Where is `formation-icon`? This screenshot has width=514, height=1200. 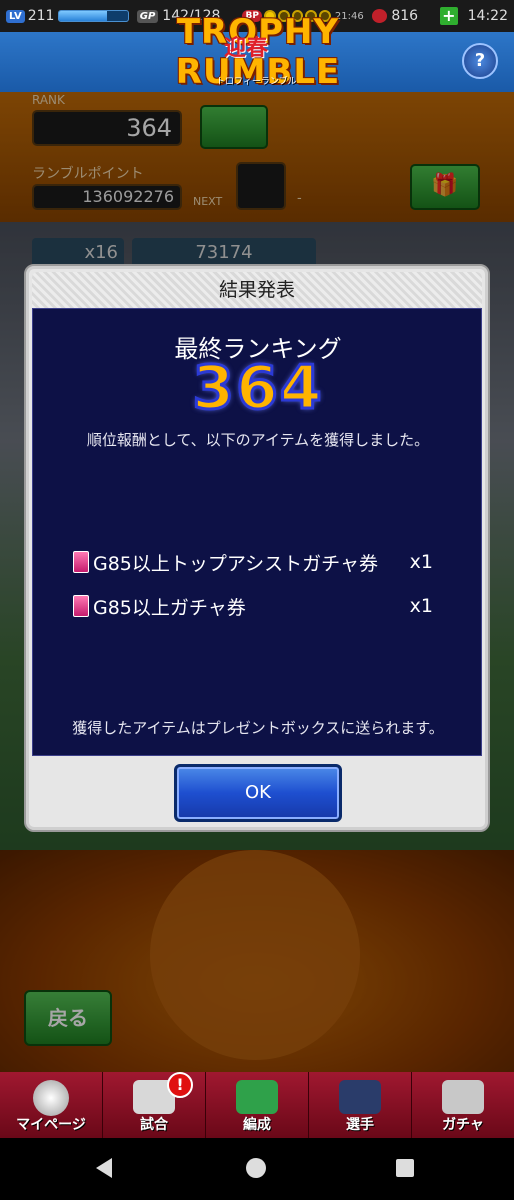
formation-icon is located at coordinates (257, 1097).